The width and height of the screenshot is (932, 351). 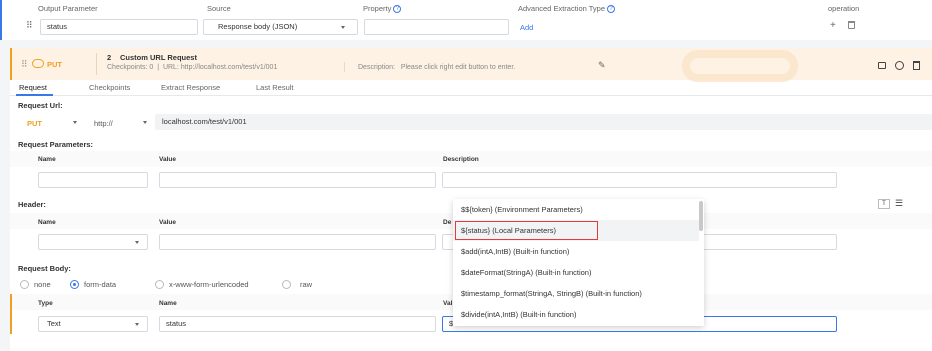 What do you see at coordinates (219, 8) in the screenshot?
I see `col-source: Source` at bounding box center [219, 8].